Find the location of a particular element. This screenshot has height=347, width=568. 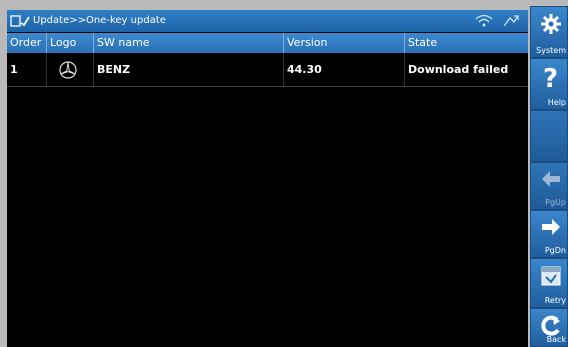

arrow-left-icon is located at coordinates (551, 179).